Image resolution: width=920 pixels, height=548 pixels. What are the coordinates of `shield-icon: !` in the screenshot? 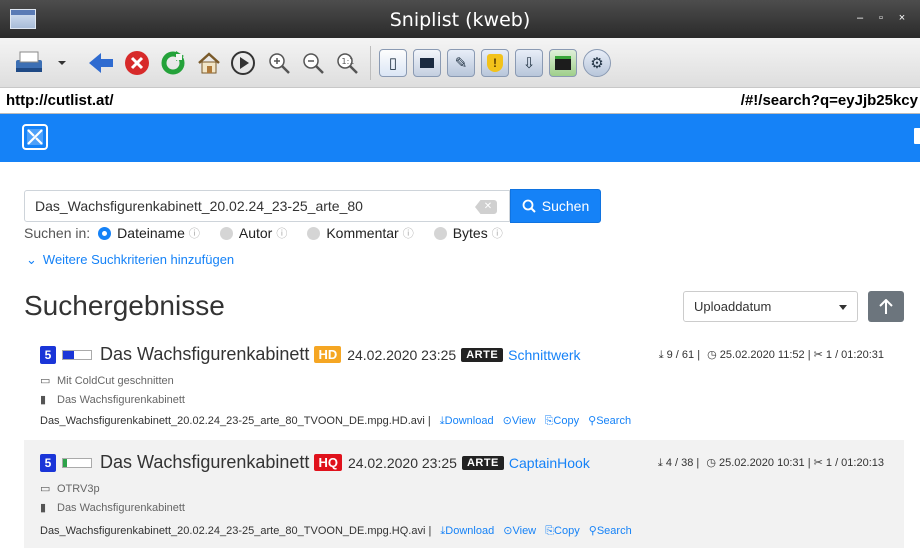 It's located at (495, 63).